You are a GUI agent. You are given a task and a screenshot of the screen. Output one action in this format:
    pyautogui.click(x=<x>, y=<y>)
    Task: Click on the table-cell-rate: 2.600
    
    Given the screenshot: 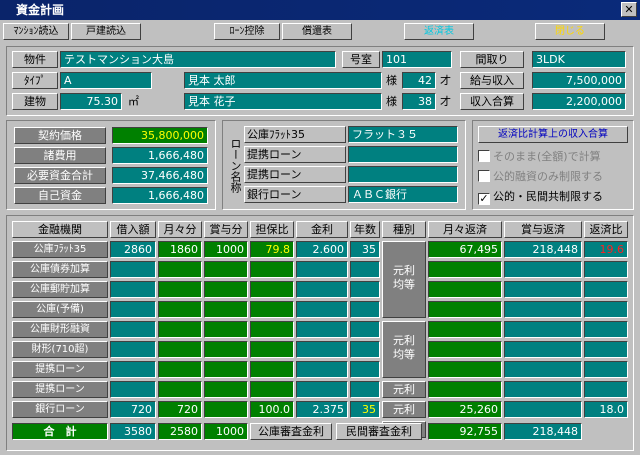 What is the action you would take?
    pyautogui.click(x=322, y=249)
    